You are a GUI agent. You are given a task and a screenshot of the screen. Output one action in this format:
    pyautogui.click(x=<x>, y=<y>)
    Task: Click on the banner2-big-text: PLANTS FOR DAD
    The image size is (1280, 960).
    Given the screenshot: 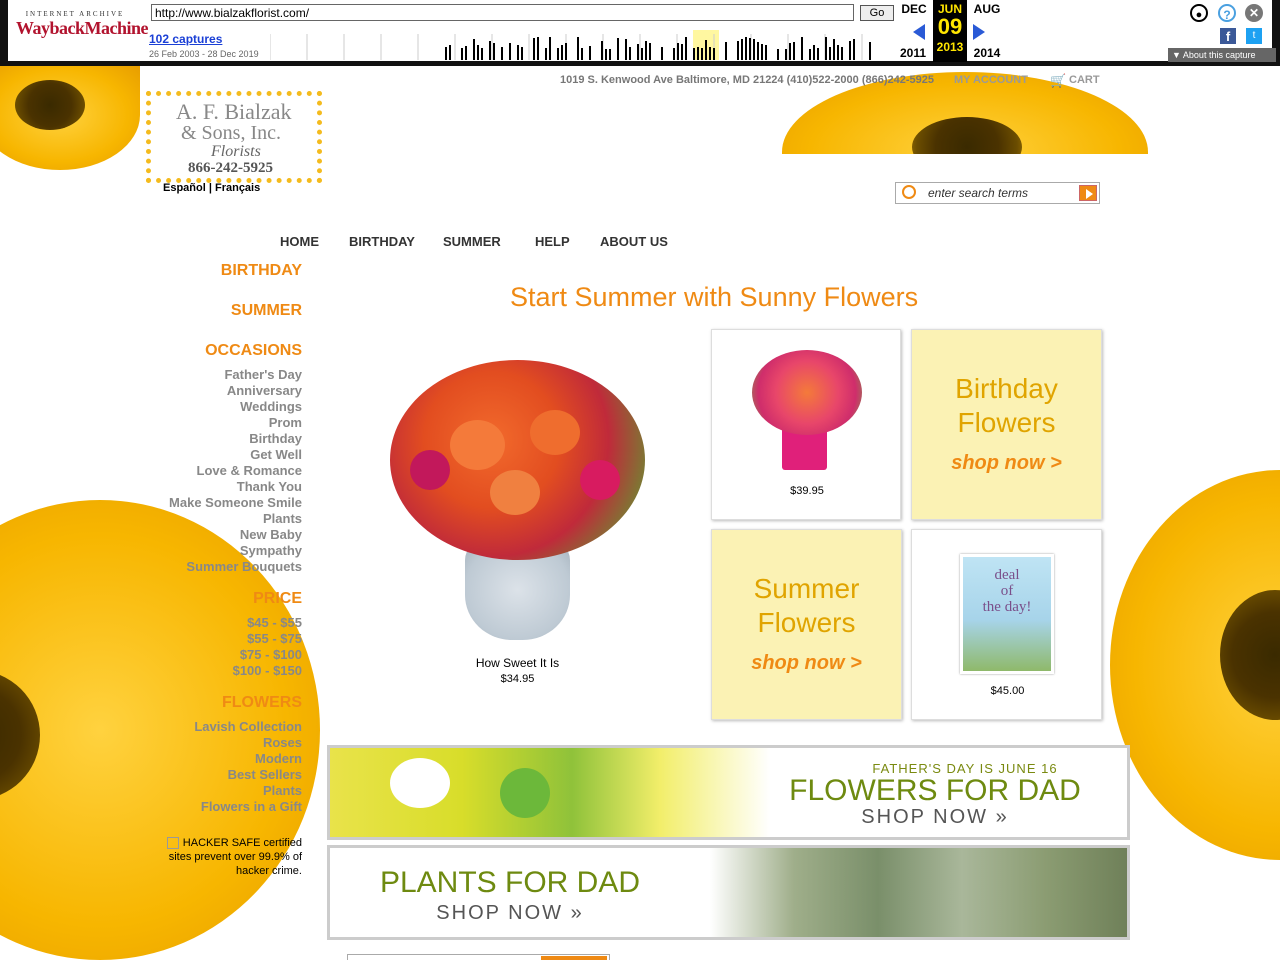 What is the action you would take?
    pyautogui.click(x=510, y=882)
    